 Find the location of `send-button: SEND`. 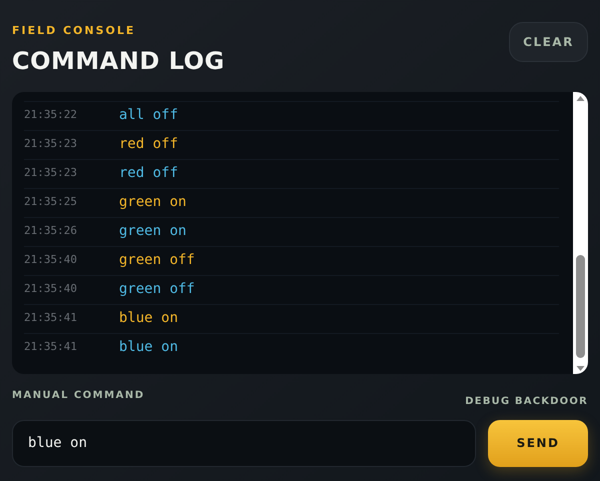

send-button: SEND is located at coordinates (538, 443).